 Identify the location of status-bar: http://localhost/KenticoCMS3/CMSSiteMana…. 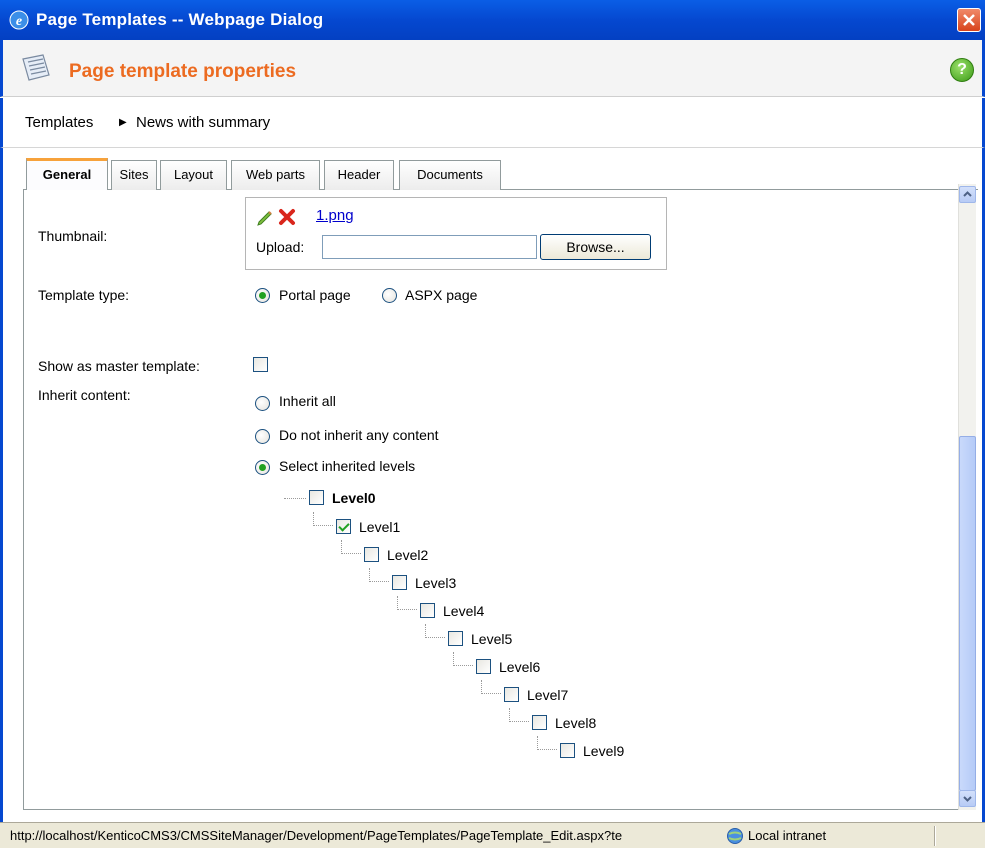
(492, 835).